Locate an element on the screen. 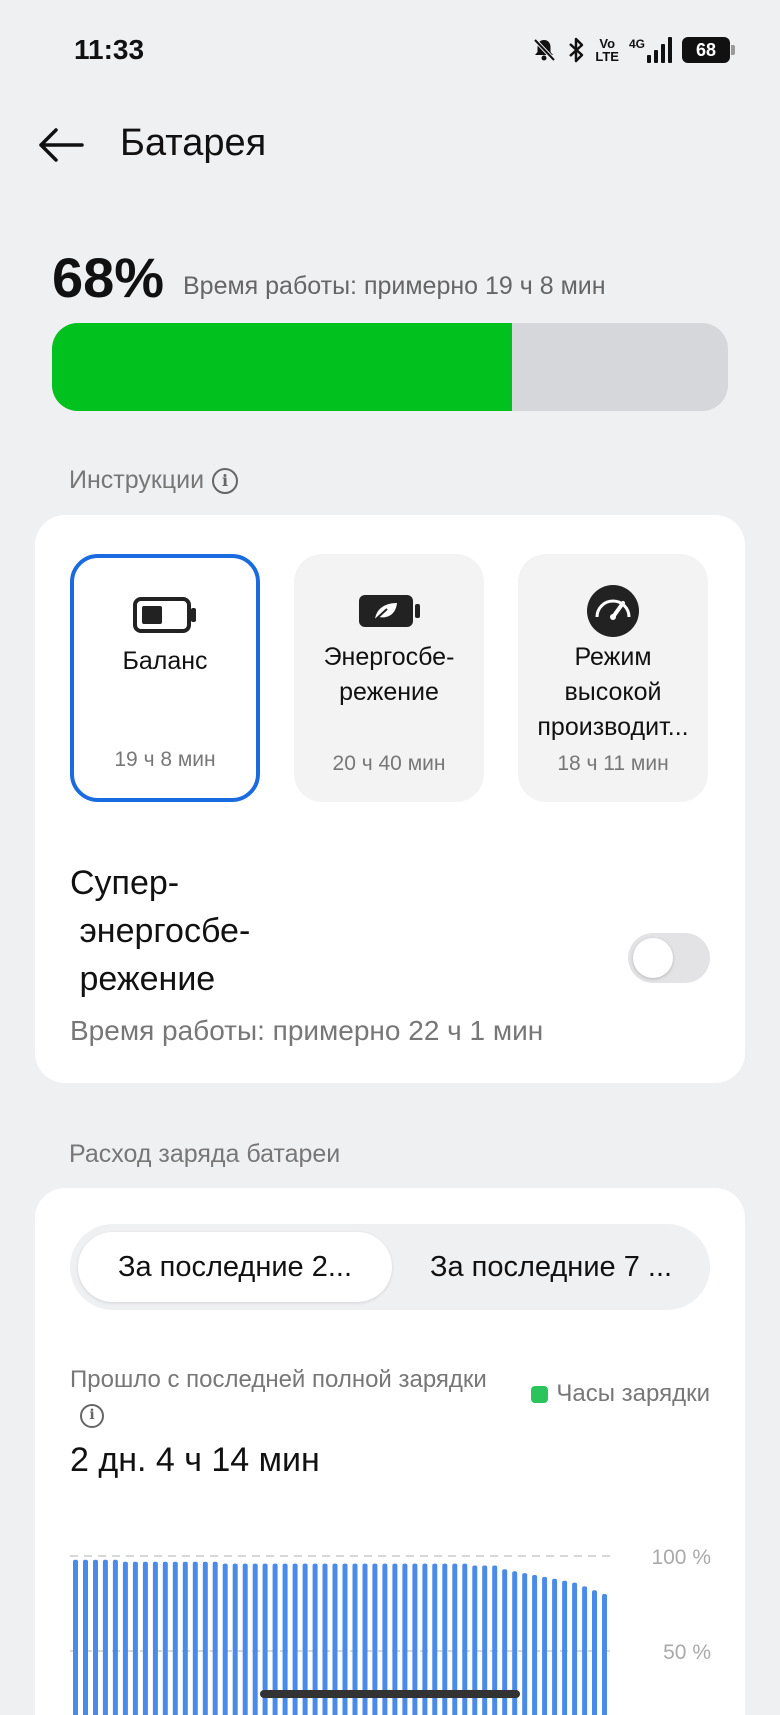  super-saver-toggle is located at coordinates (669, 958).